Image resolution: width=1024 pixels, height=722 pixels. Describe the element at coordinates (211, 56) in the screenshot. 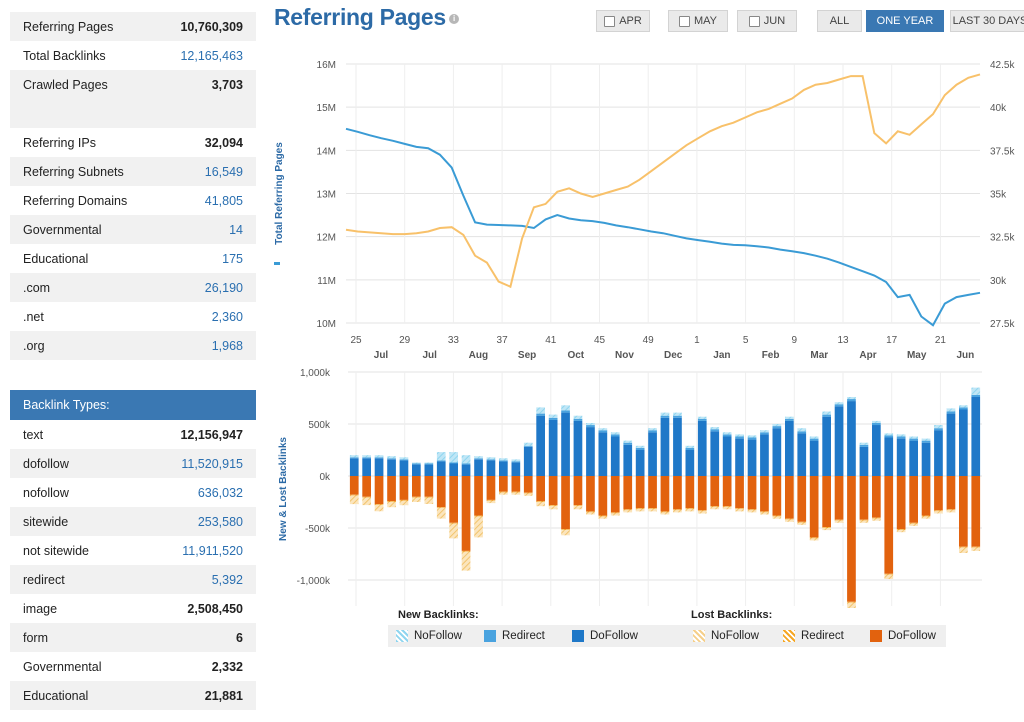

I see `stat-value: 12,165,463` at that location.